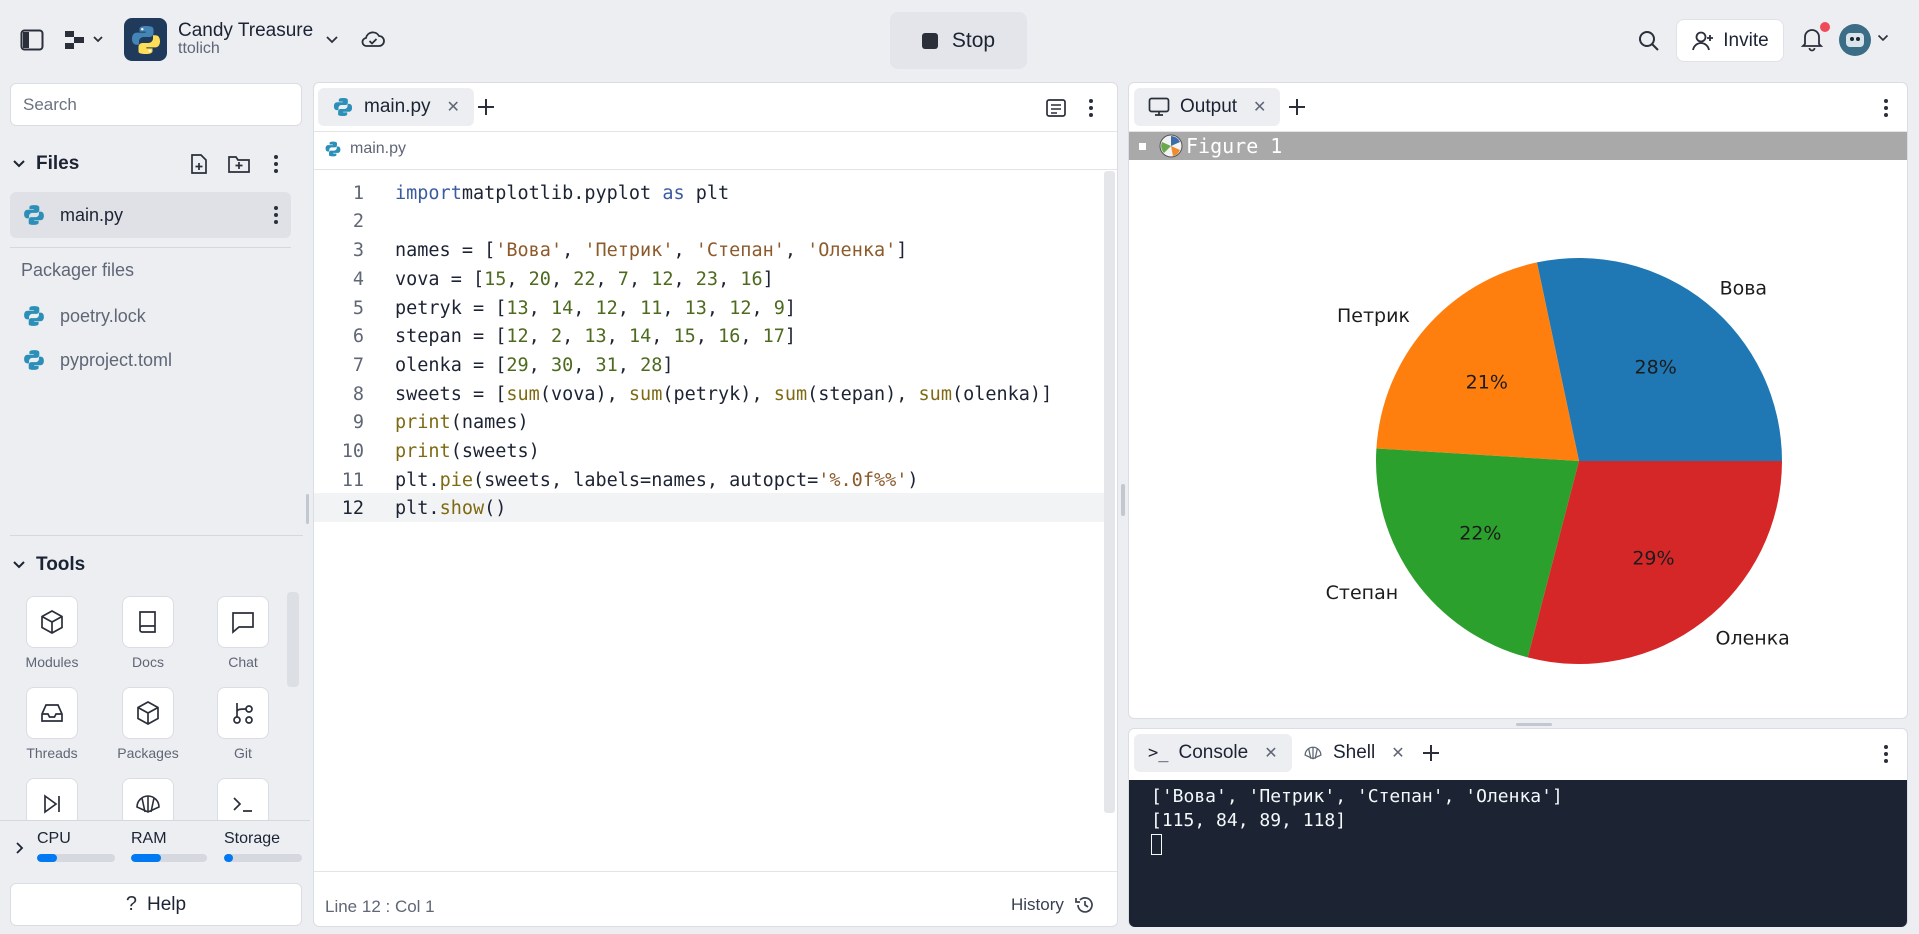  Describe the element at coordinates (352, 480) in the screenshot. I see `line-number: 11` at that location.